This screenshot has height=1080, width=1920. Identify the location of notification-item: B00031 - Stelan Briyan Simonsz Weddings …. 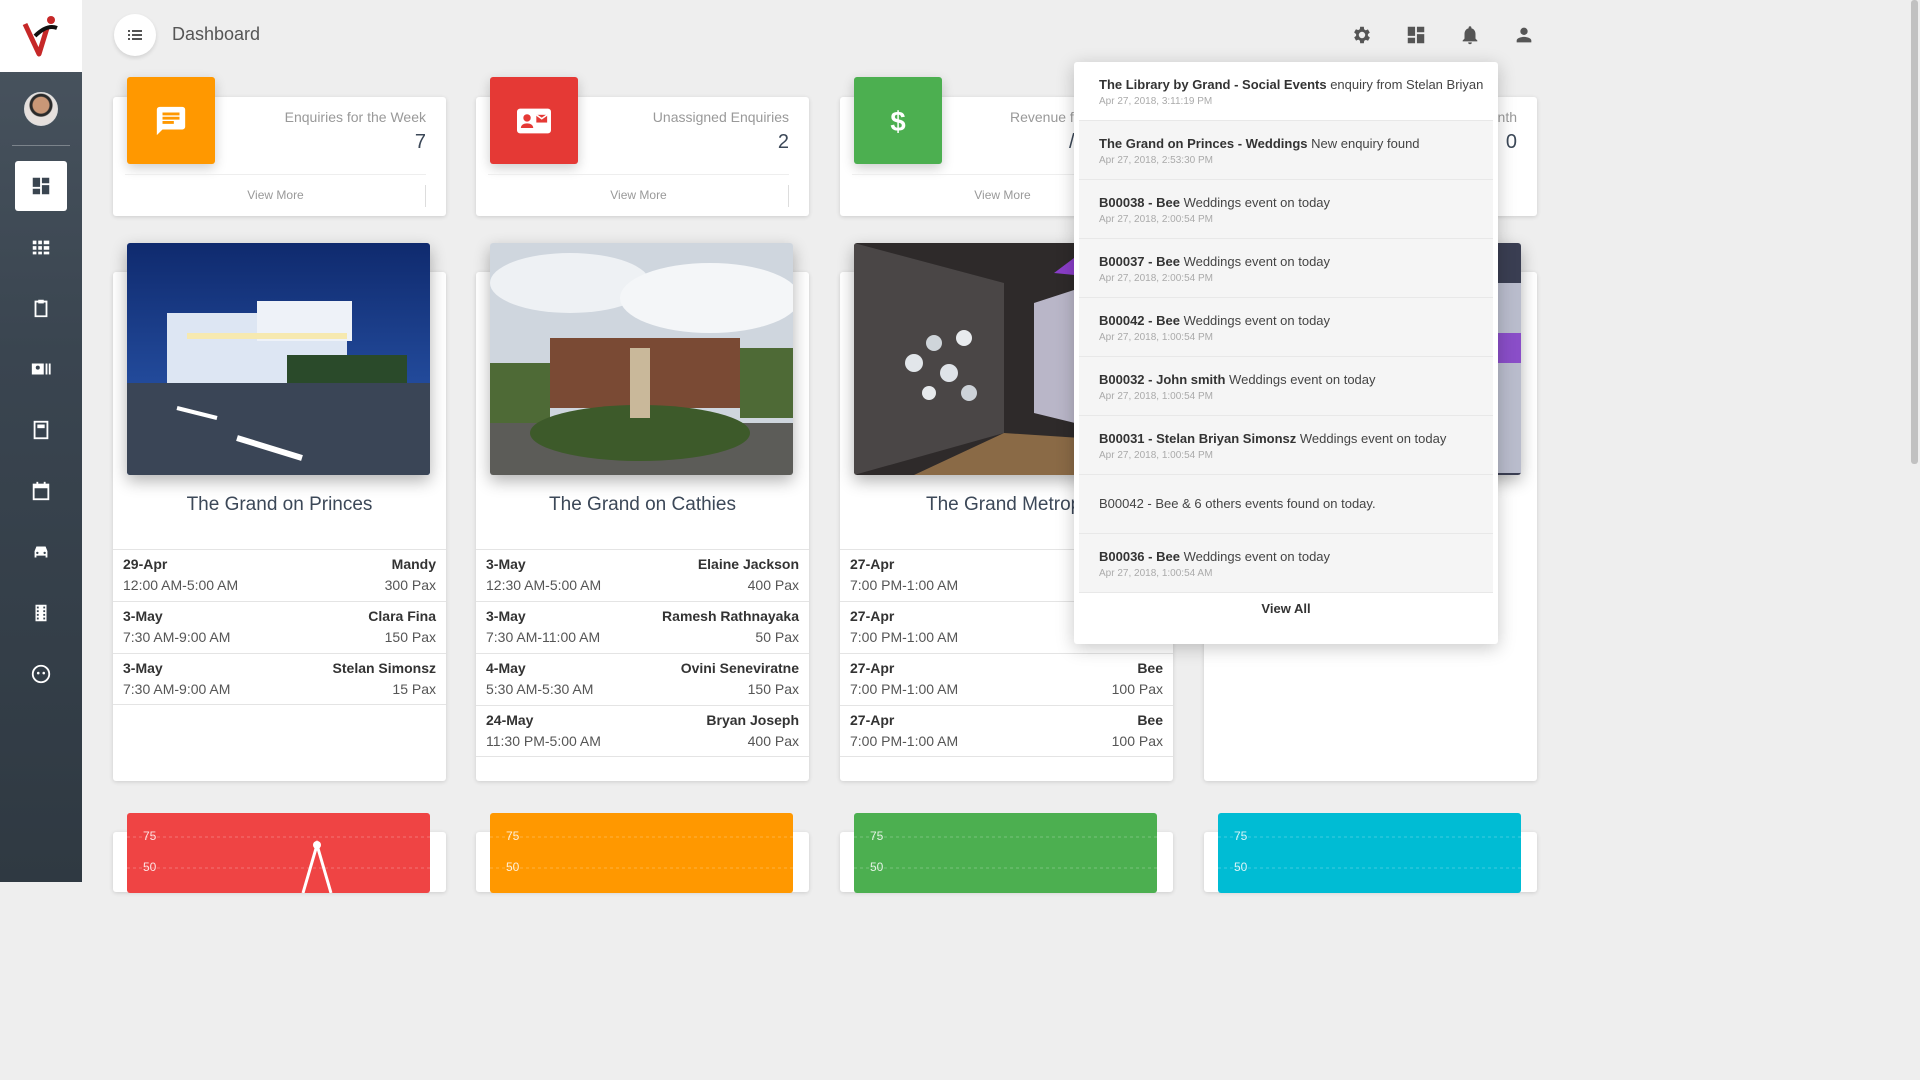
(1286, 445).